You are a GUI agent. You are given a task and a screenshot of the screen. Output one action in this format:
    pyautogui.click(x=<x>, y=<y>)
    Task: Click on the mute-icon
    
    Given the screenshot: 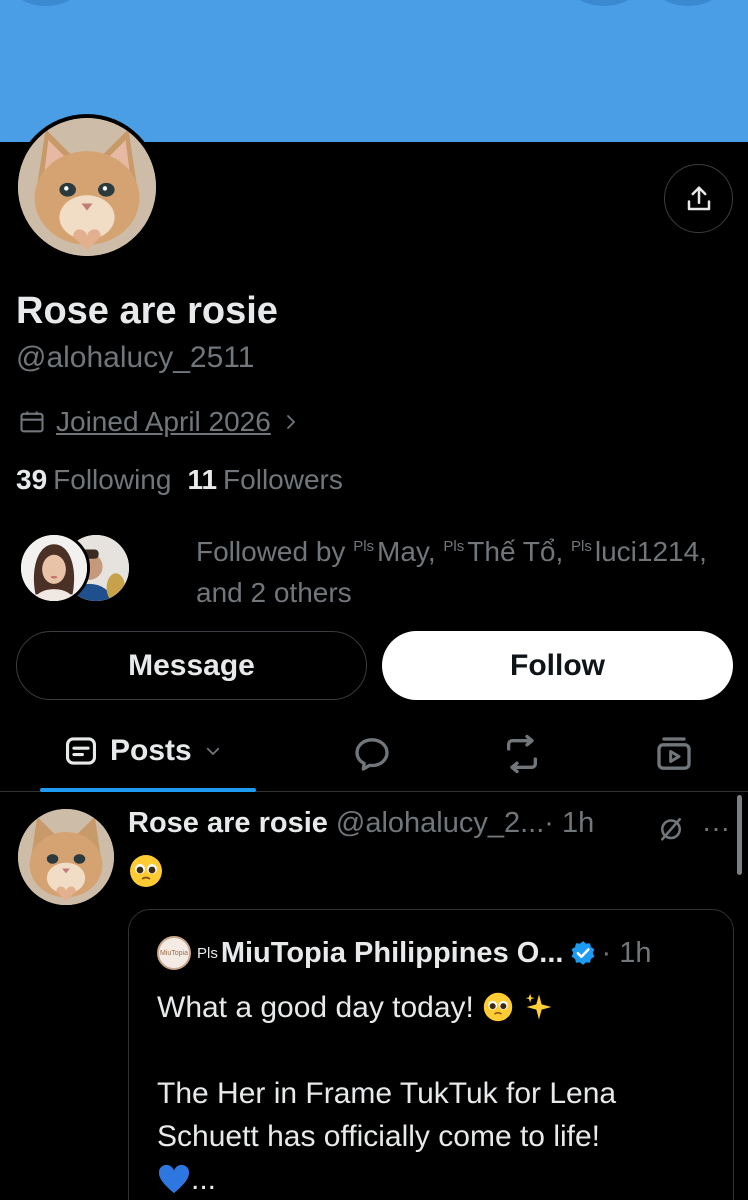 What is the action you would take?
    pyautogui.click(x=671, y=828)
    